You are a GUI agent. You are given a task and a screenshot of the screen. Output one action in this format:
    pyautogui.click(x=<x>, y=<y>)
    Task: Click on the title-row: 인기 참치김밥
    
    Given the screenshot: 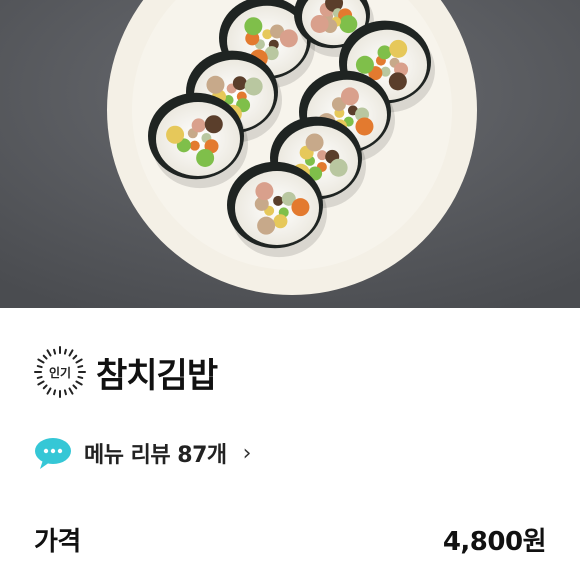 What is the action you would take?
    pyautogui.click(x=126, y=372)
    